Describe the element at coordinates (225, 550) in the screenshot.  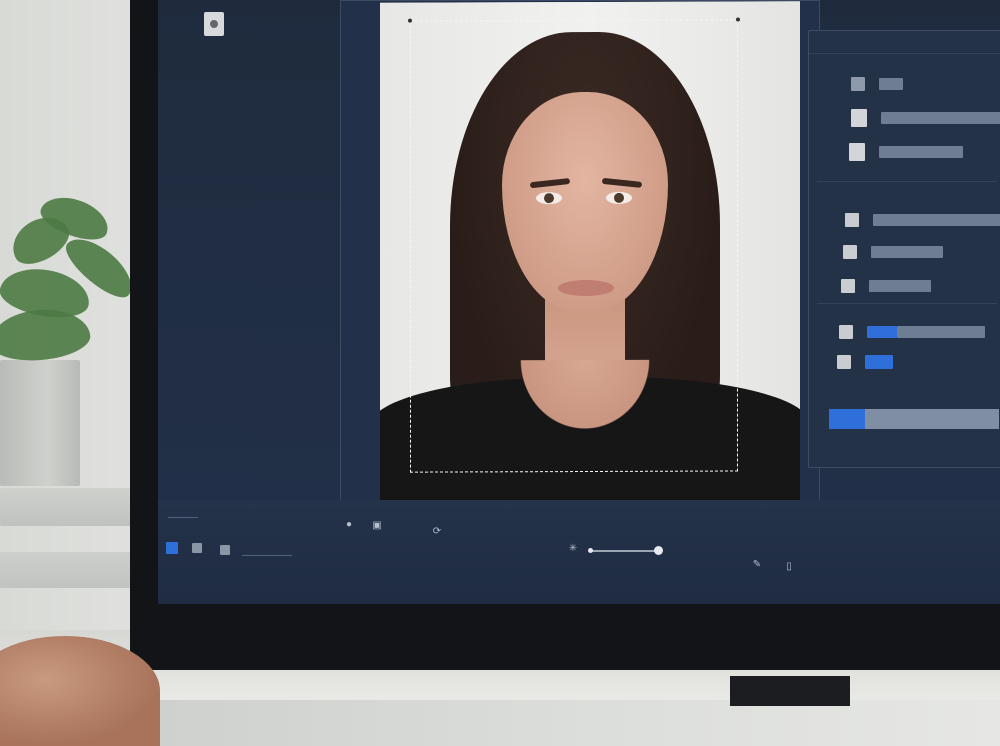
I see `tool-image-button` at that location.